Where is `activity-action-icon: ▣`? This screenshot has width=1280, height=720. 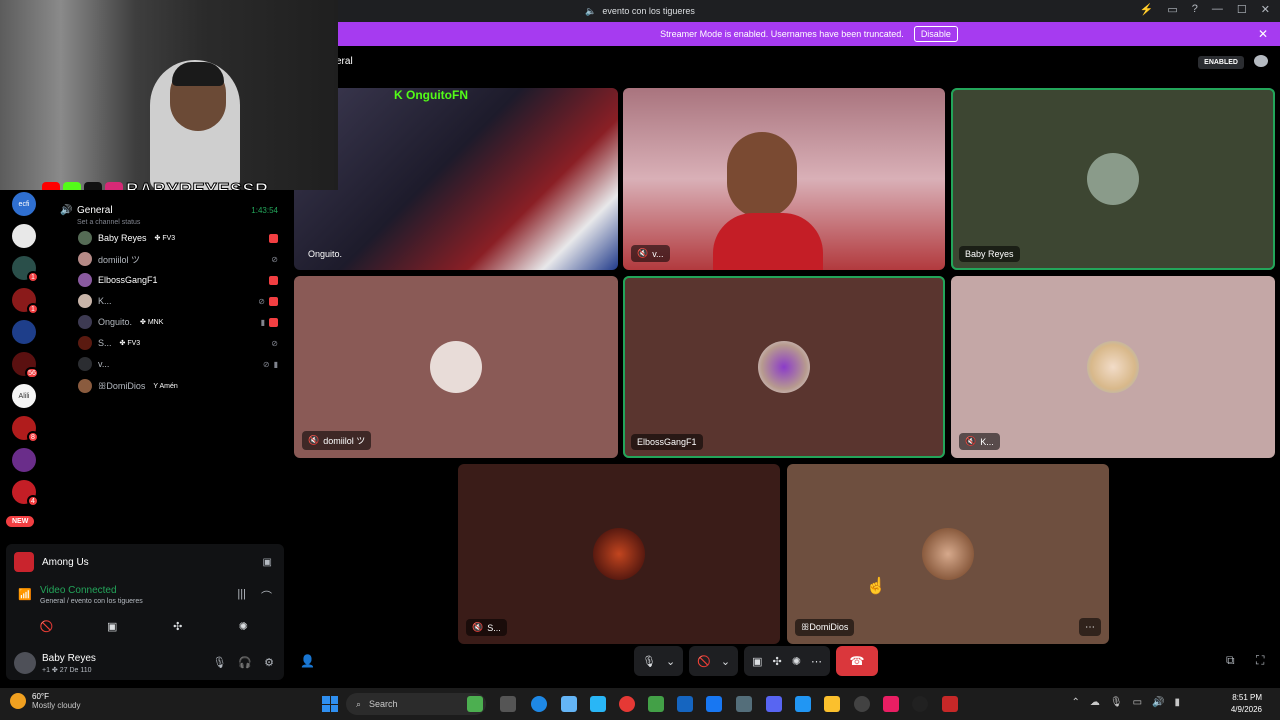
activity-action-icon: ▣ is located at coordinates (267, 562).